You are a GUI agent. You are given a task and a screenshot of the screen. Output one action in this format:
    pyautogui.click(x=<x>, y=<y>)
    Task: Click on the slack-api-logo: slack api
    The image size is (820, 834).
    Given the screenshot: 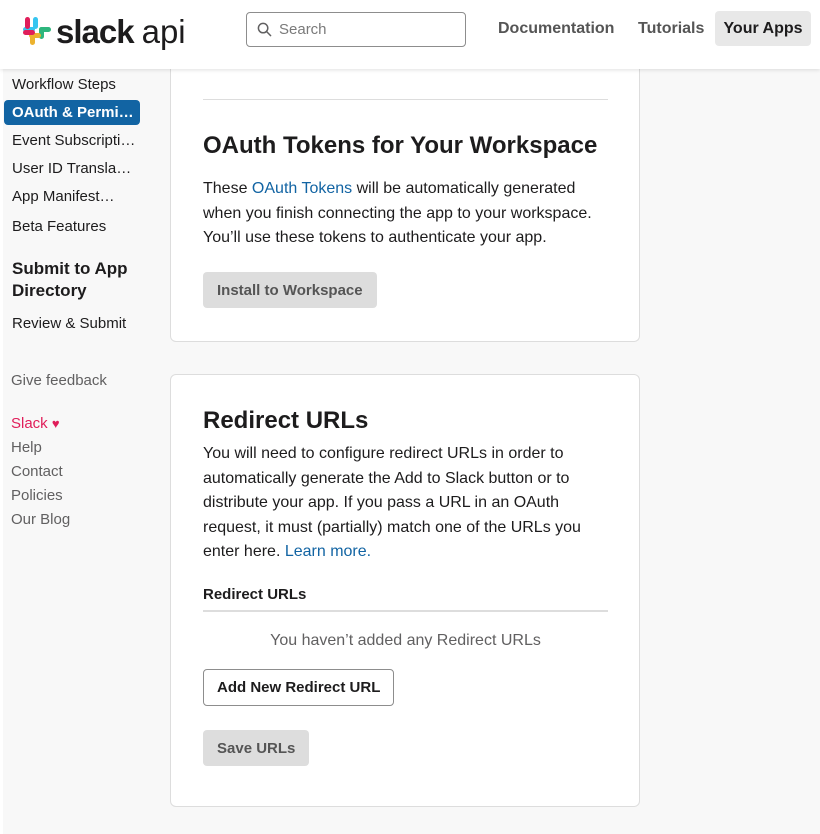 What is the action you would take?
    pyautogui.click(x=104, y=31)
    